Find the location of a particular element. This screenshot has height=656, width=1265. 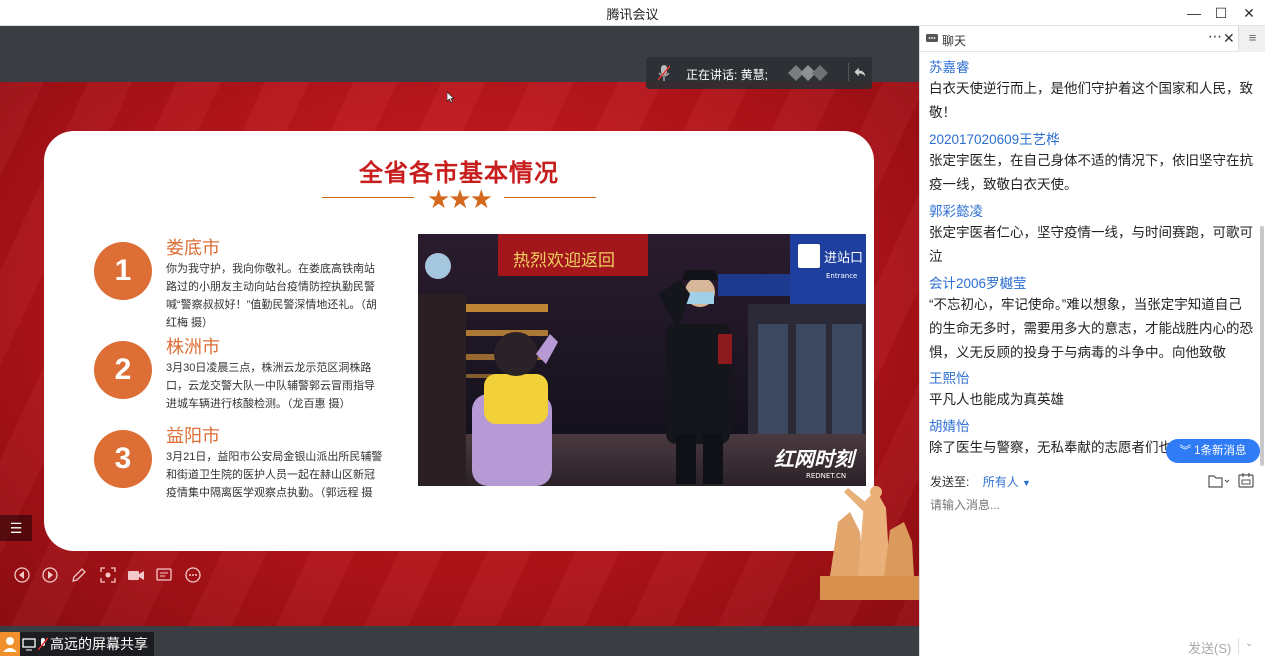

user-icon is located at coordinates (10, 644).